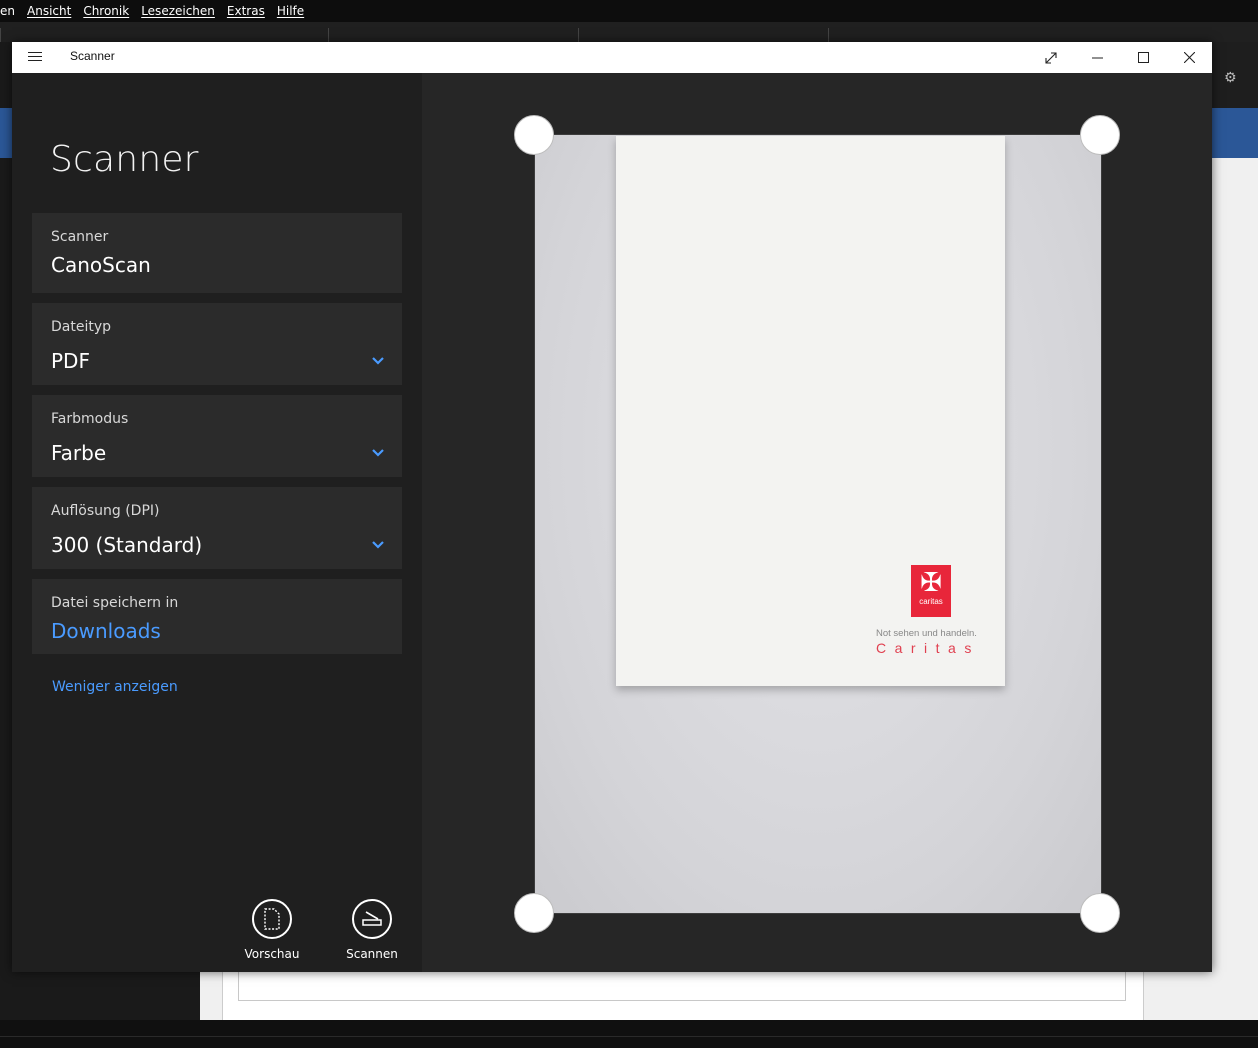 Image resolution: width=1258 pixels, height=1048 pixels. What do you see at coordinates (70, 361) in the screenshot?
I see `filetype-value: PDF` at bounding box center [70, 361].